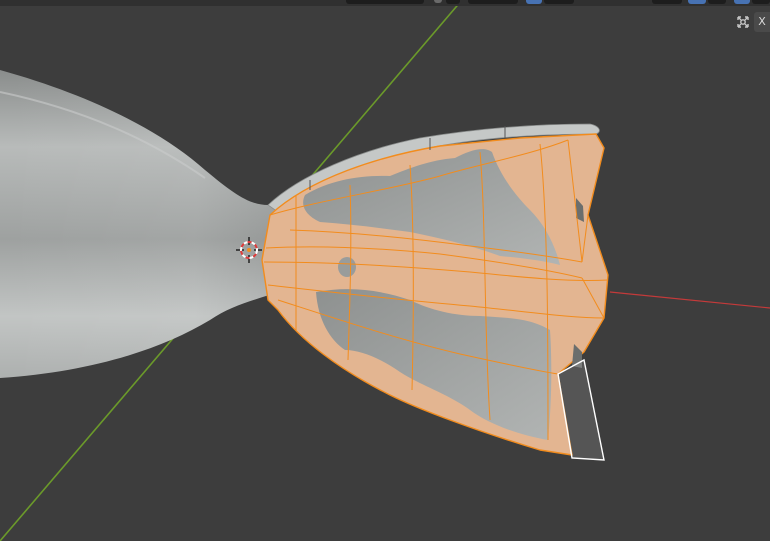 The height and width of the screenshot is (541, 770). What do you see at coordinates (743, 22) in the screenshot?
I see `cross-arrows-icon` at bounding box center [743, 22].